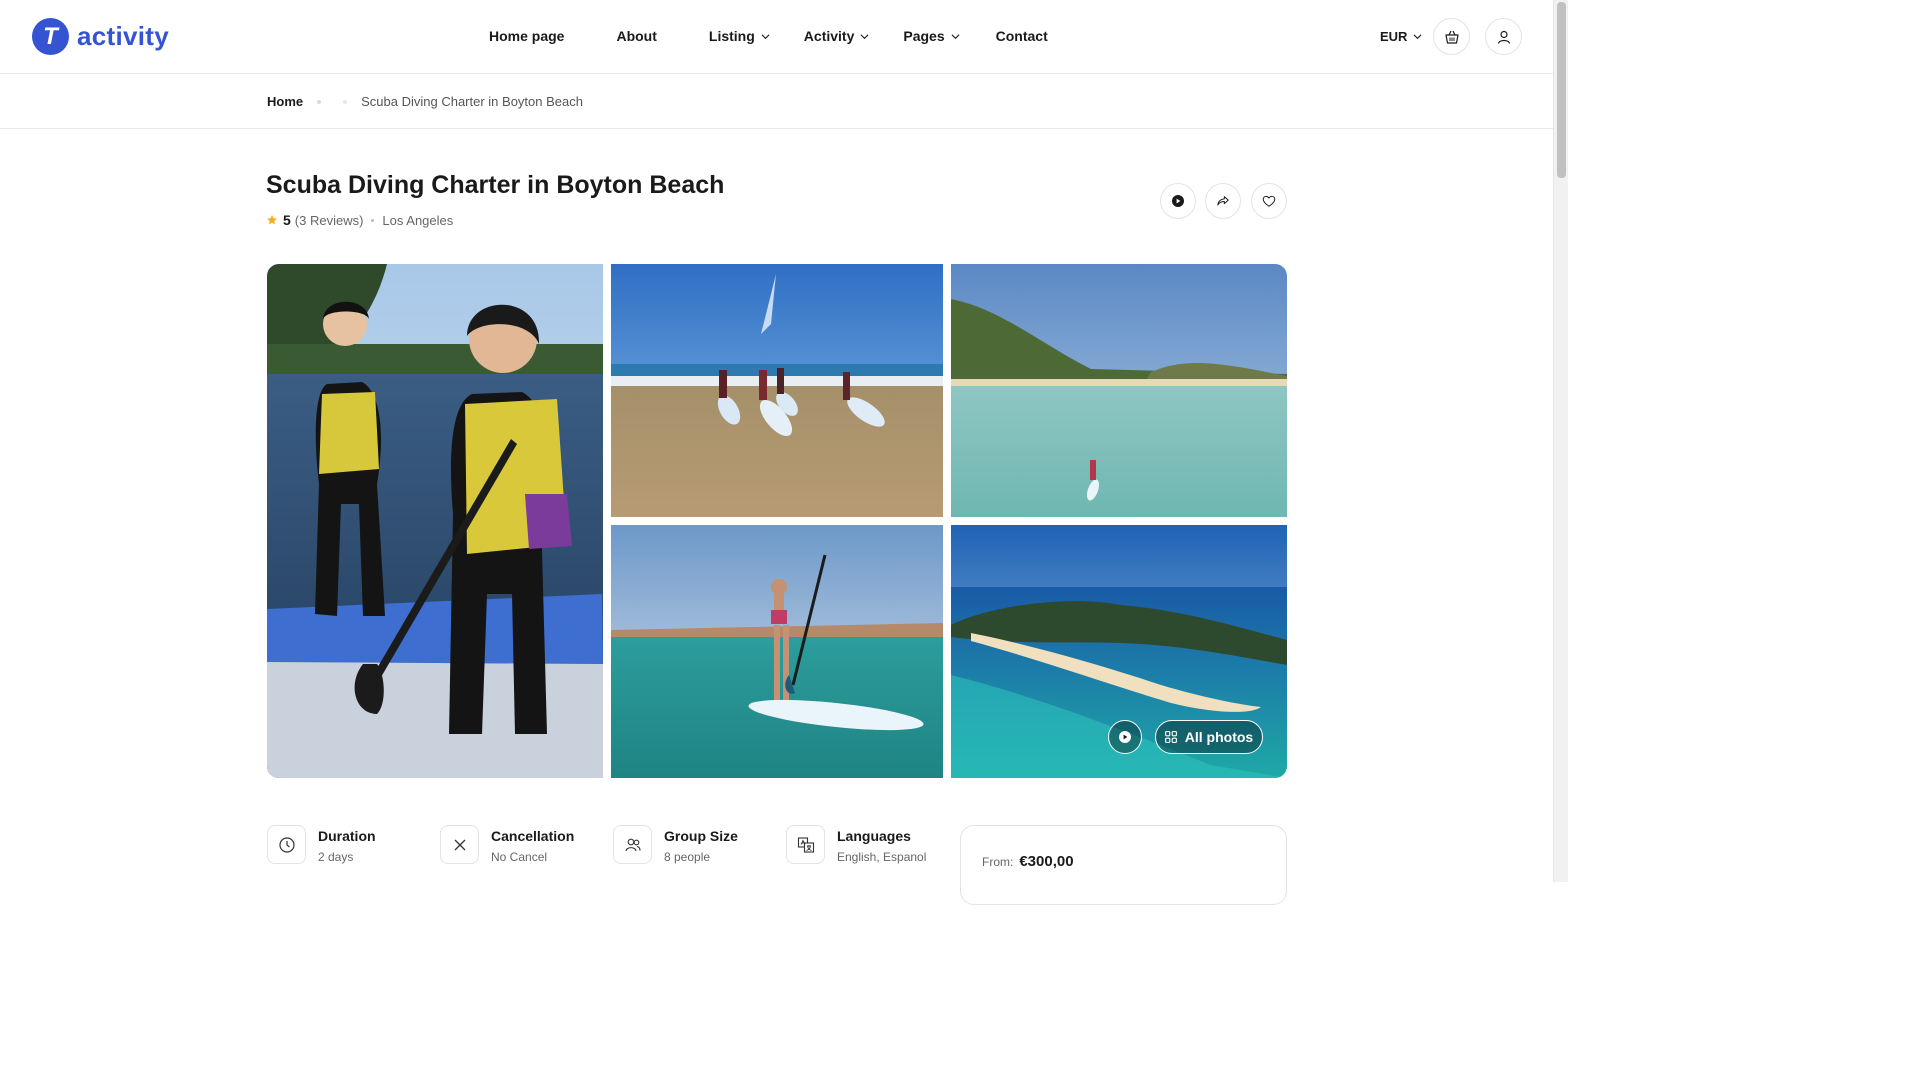  I want to click on meta-separator, so click(373, 220).